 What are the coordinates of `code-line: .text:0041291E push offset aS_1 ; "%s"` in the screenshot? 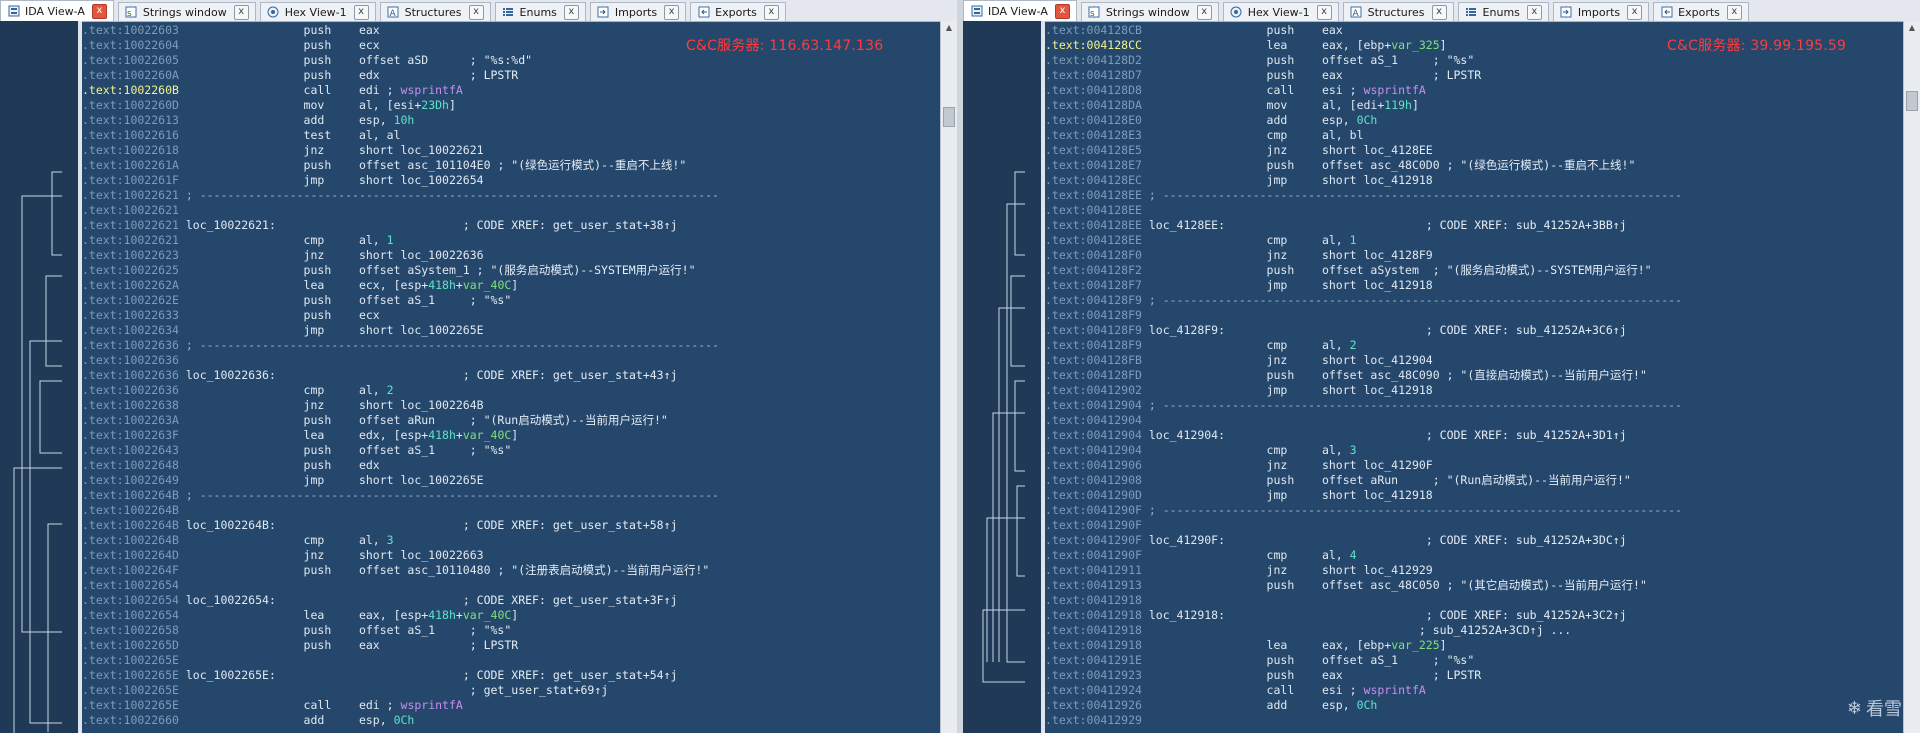 It's located at (1474, 660).